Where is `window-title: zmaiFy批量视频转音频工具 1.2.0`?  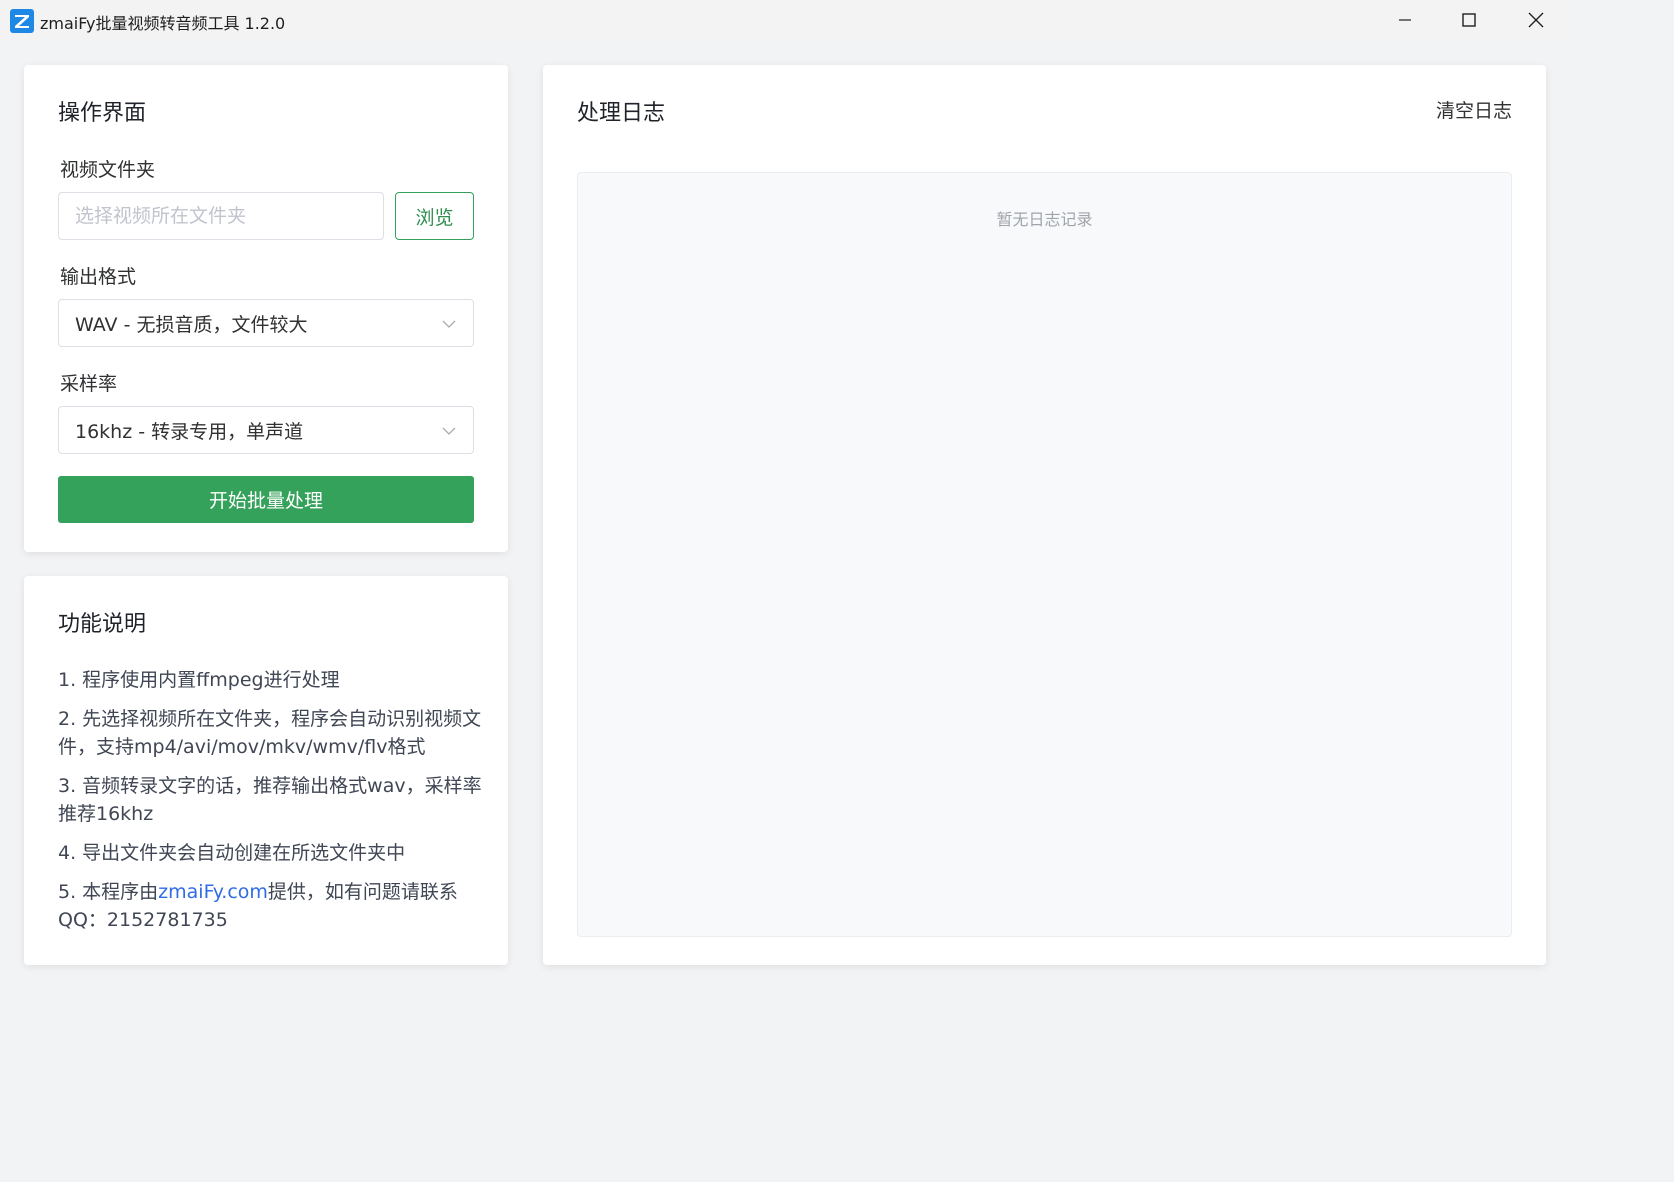
window-title: zmaiFy批量视频转音频工具 1.2.0 is located at coordinates (163, 23).